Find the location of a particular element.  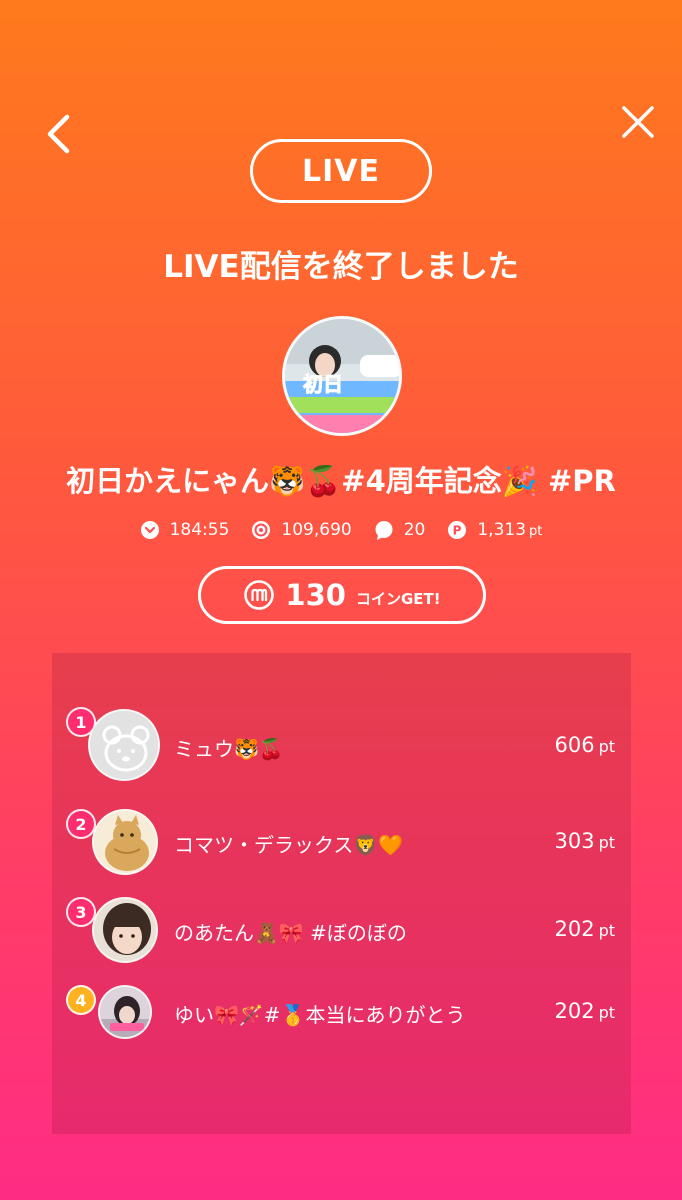

stat-points-value: 1,313 is located at coordinates (502, 530).